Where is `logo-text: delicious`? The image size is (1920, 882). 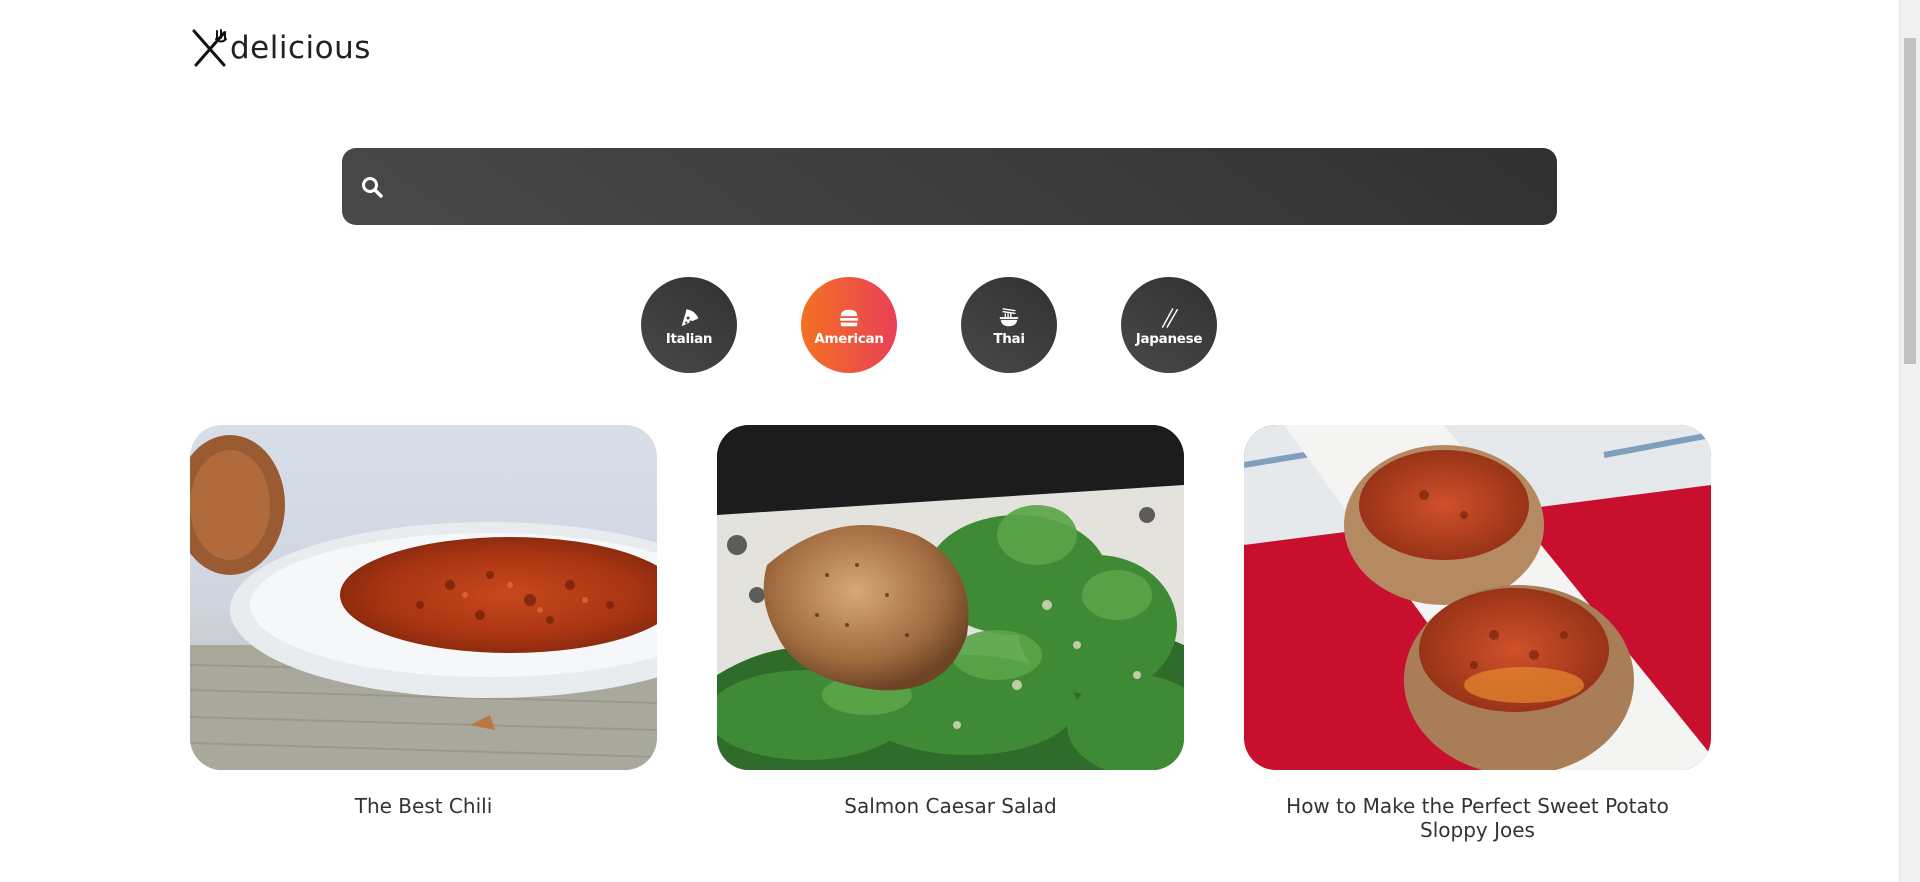 logo-text: delicious is located at coordinates (300, 48).